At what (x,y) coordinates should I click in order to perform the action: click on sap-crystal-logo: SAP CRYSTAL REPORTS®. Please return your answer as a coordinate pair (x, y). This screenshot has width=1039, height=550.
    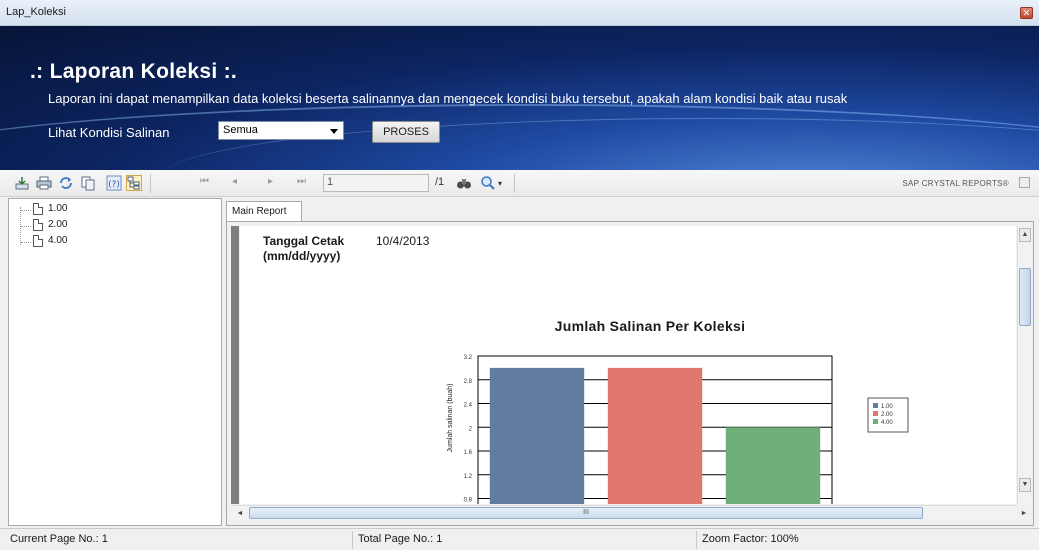
    Looking at the image, I should click on (955, 183).